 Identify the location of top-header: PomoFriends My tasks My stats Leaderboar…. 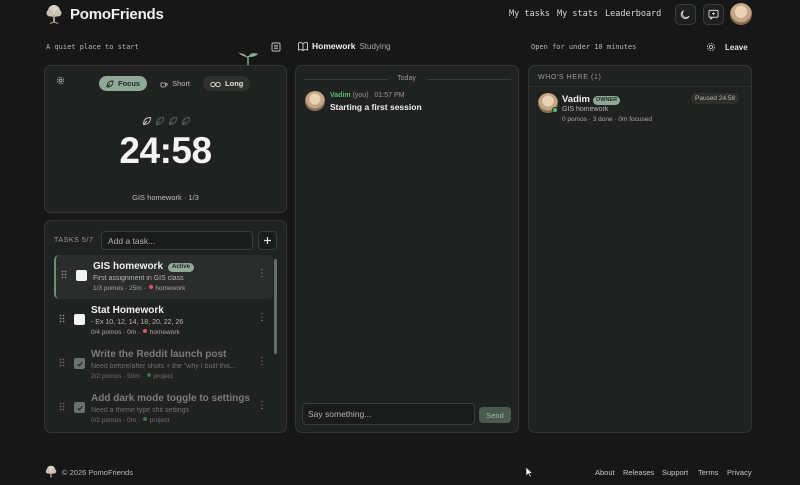
(400, 15).